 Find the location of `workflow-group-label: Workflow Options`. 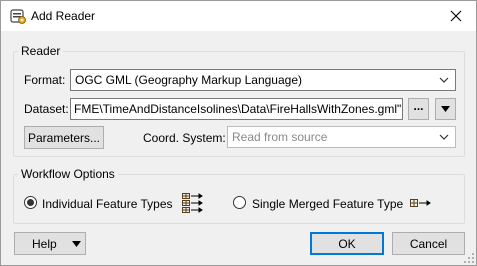

workflow-group-label: Workflow Options is located at coordinates (68, 174).